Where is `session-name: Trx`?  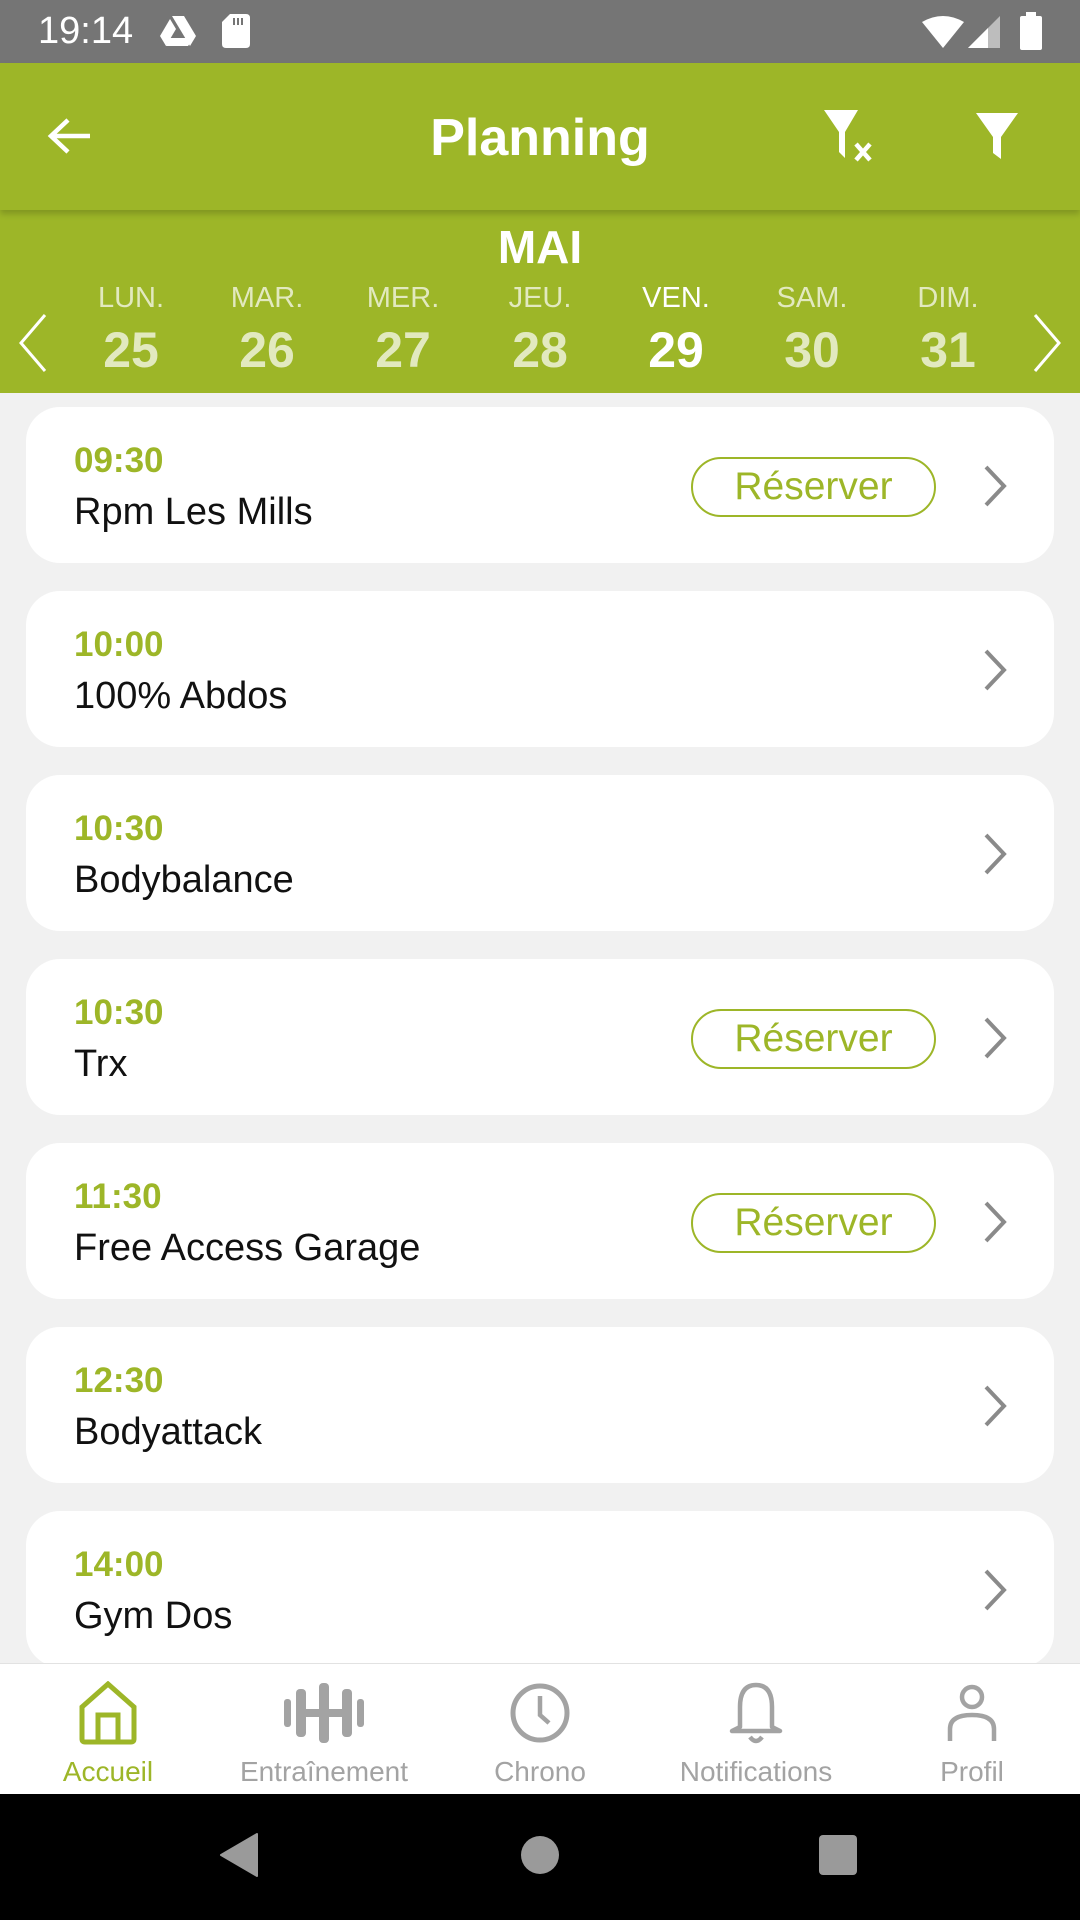
session-name: Trx is located at coordinates (101, 1064).